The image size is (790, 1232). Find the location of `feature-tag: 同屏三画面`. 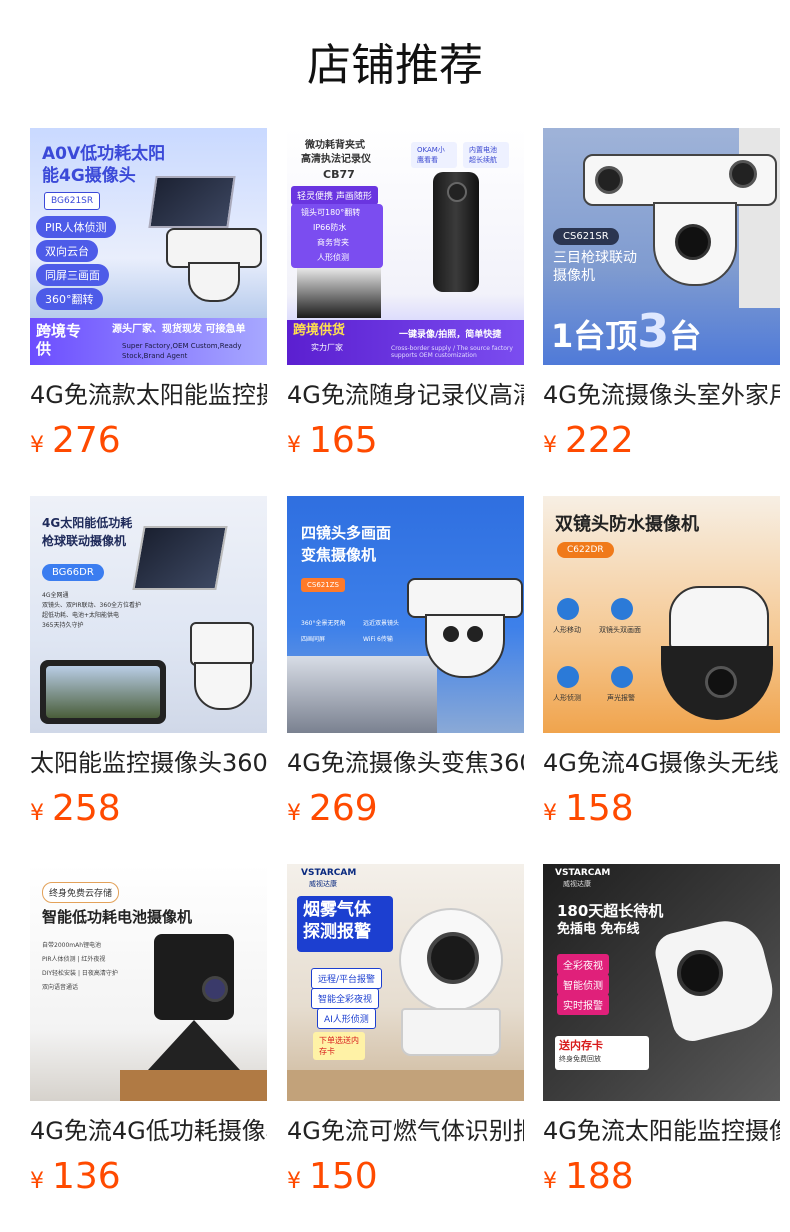

feature-tag: 同屏三画面 is located at coordinates (72, 275).